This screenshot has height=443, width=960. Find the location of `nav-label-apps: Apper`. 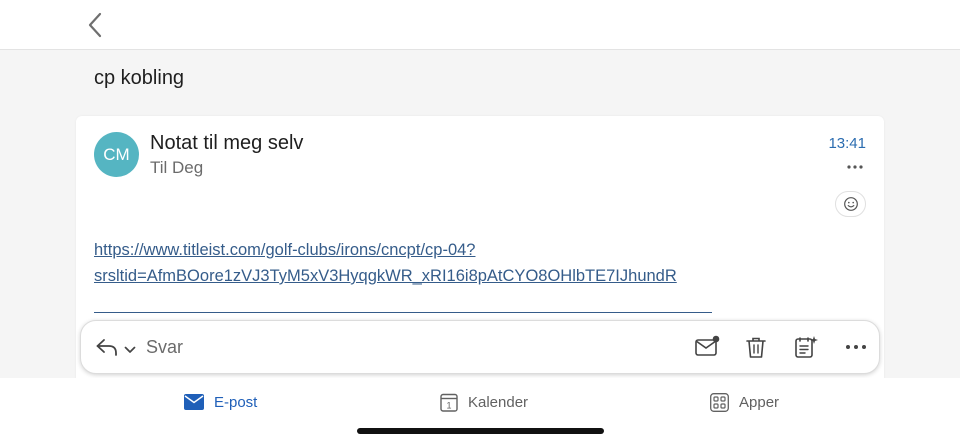

nav-label-apps: Apper is located at coordinates (759, 402).